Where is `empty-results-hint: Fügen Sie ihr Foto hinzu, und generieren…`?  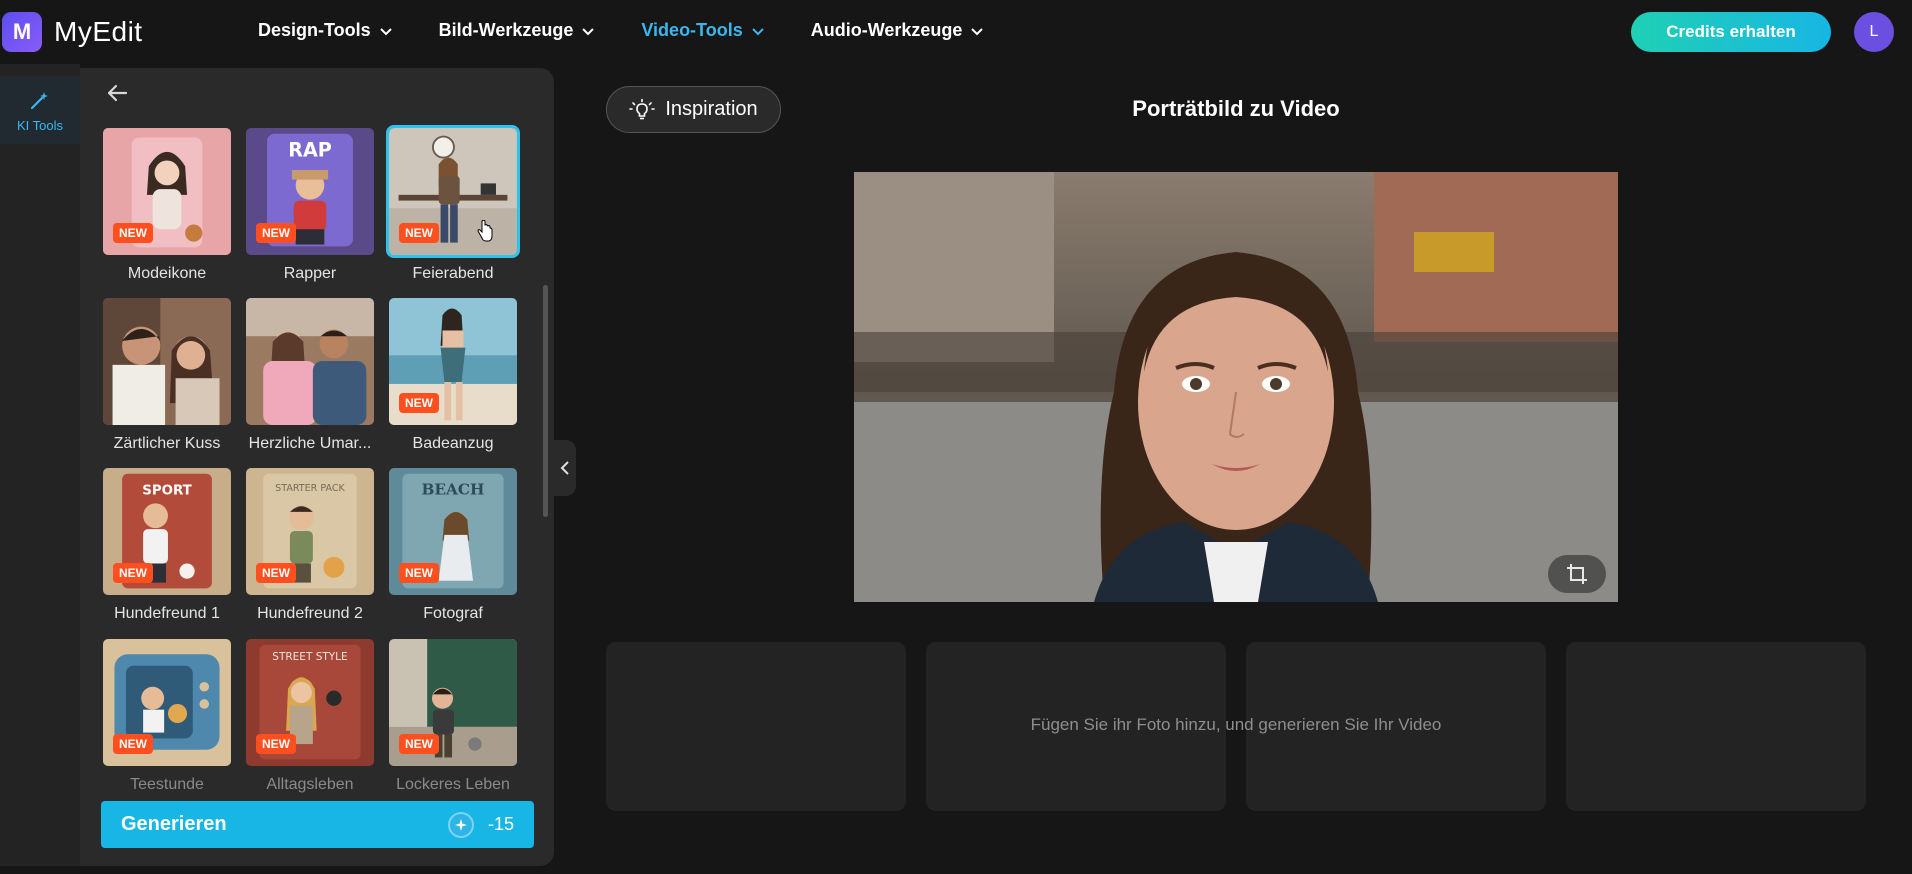
empty-results-hint: Fügen Sie ihr Foto hinzu, und generieren… is located at coordinates (1236, 724).